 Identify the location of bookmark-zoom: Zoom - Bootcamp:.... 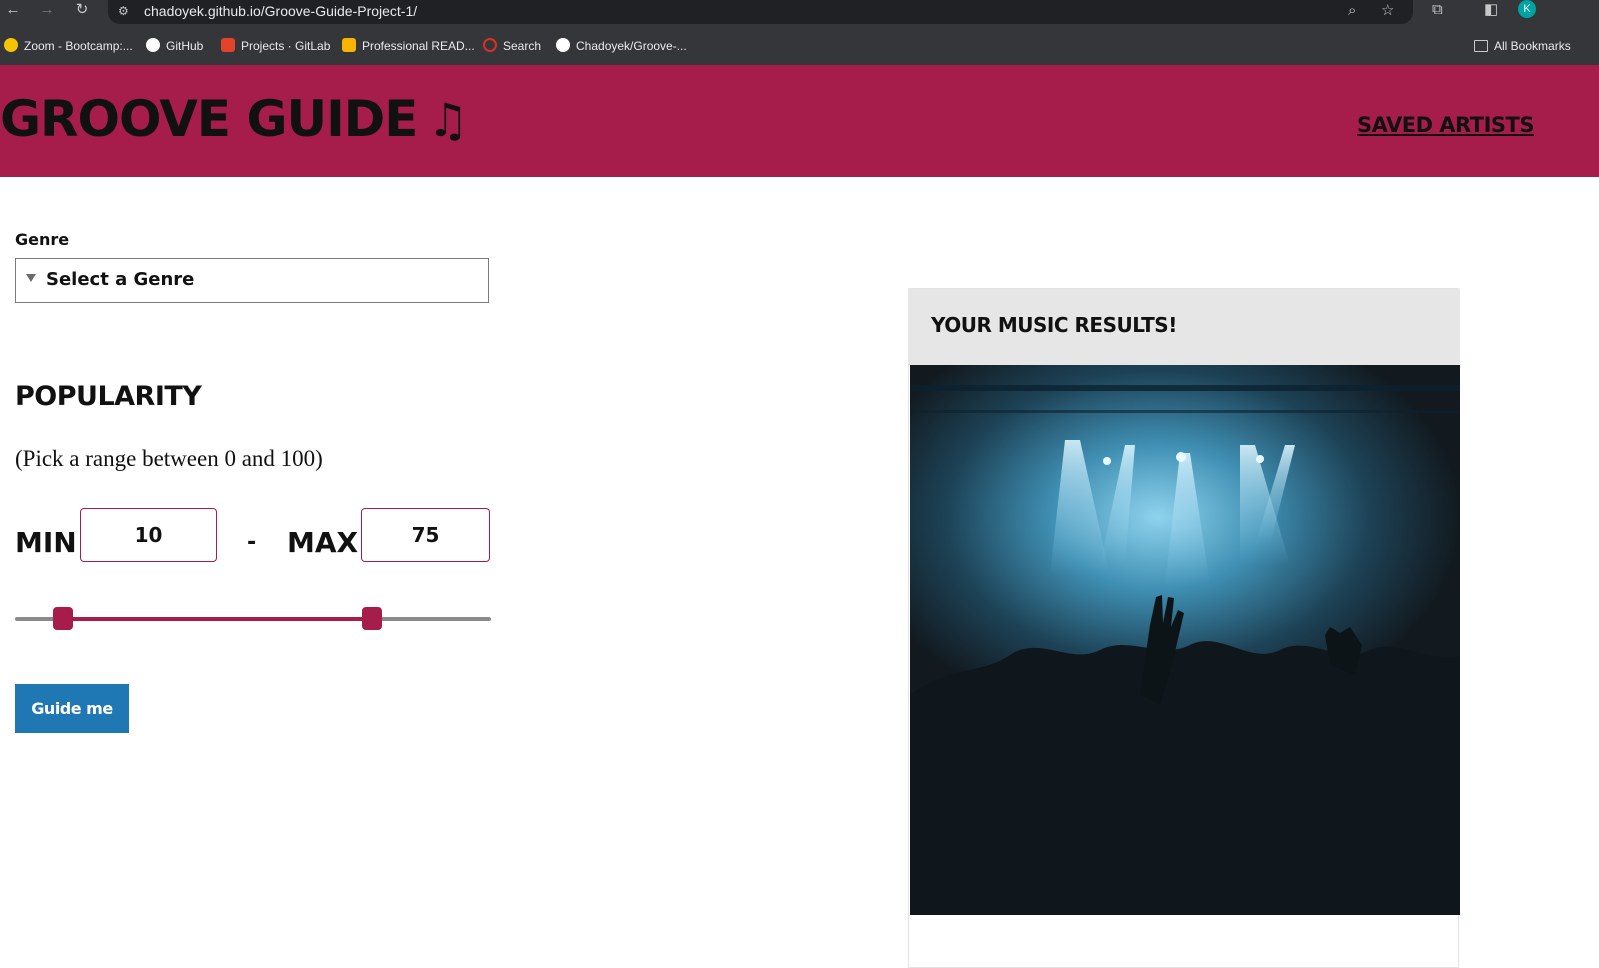
(68, 46).